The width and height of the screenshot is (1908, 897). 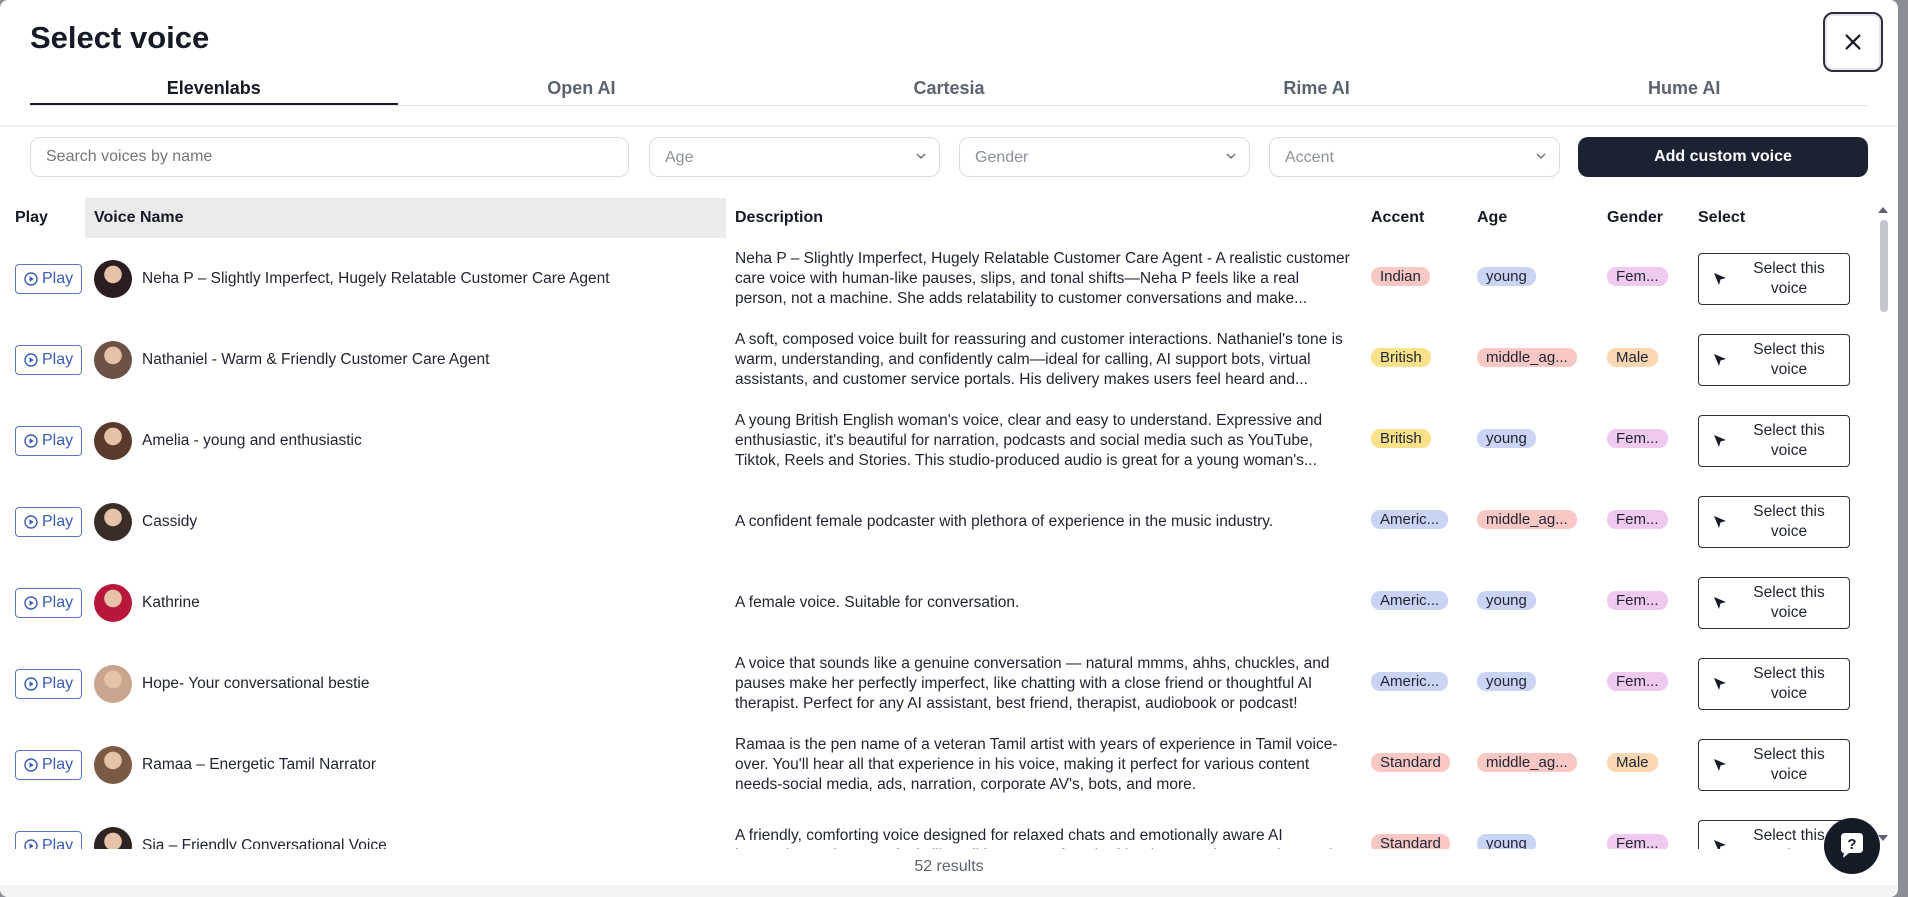 I want to click on close-button, so click(x=1853, y=42).